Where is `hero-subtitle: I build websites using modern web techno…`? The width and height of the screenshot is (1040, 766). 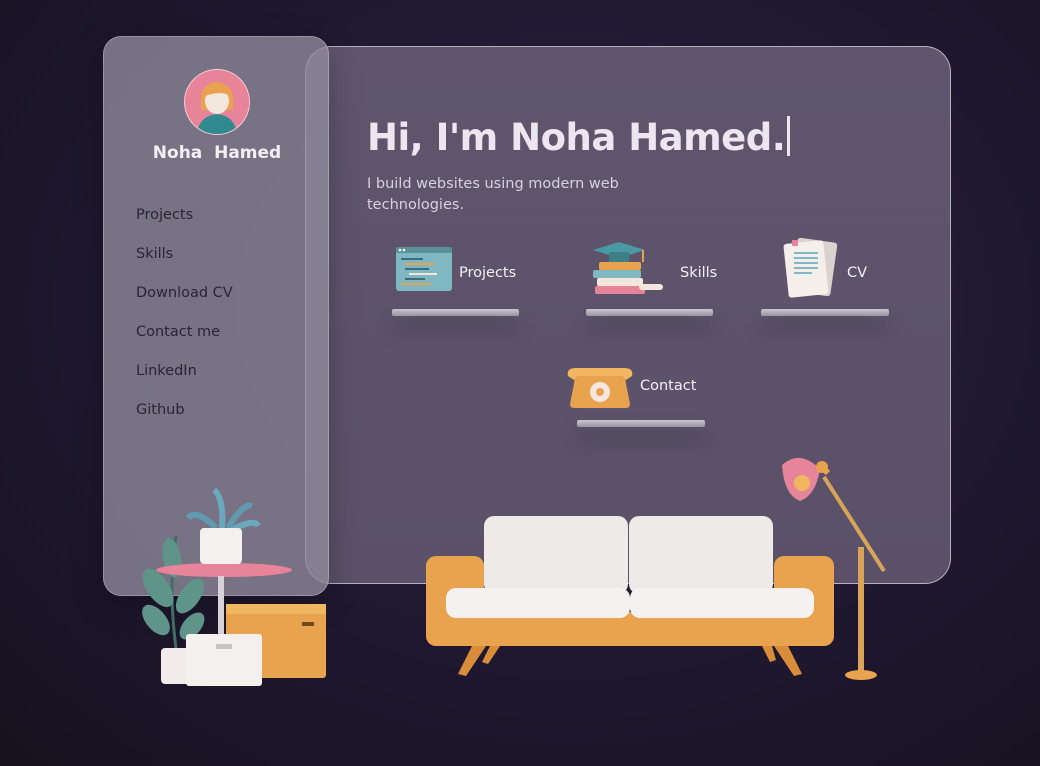 hero-subtitle: I build websites using modern web techno… is located at coordinates (493, 194).